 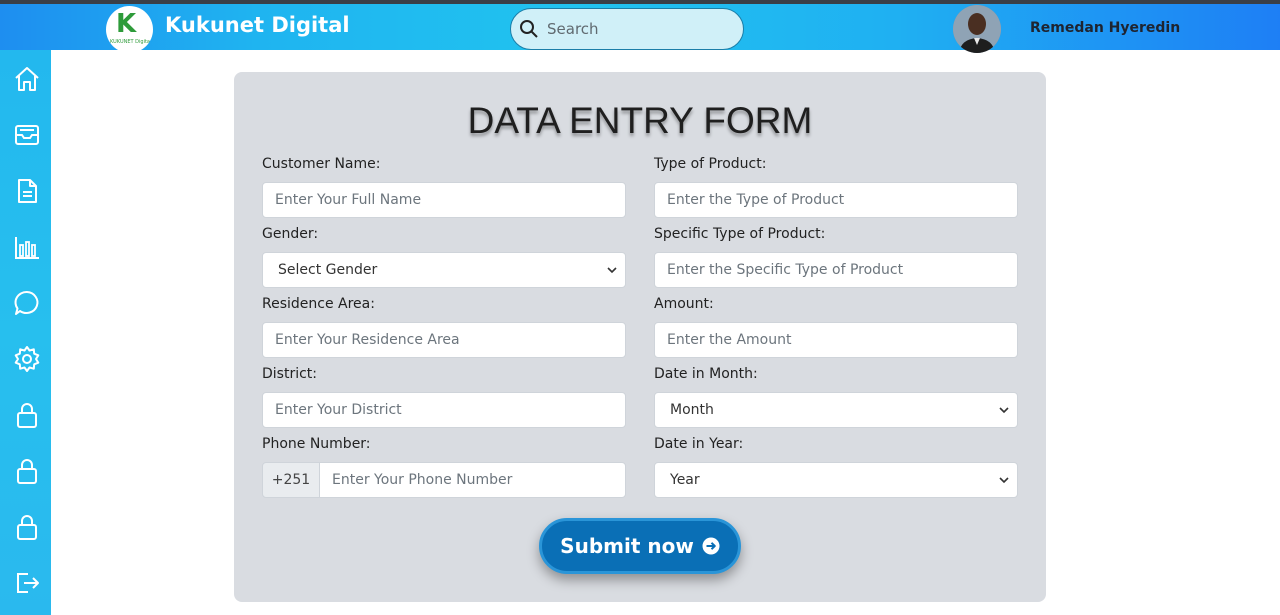 I want to click on phone-prefix: +251, so click(x=291, y=480).